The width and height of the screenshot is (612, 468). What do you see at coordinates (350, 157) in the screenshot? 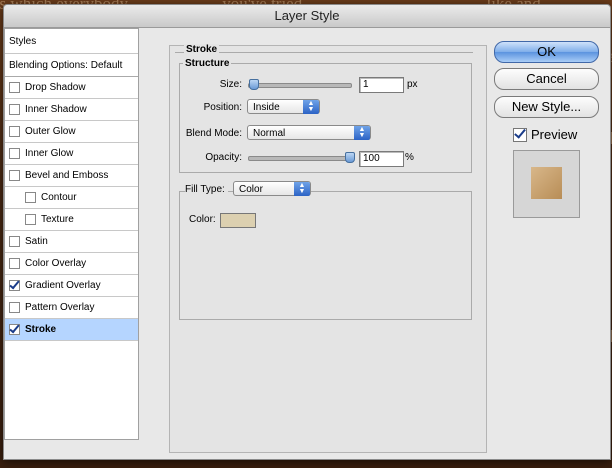
I see `opacity-slider-thumb` at bounding box center [350, 157].